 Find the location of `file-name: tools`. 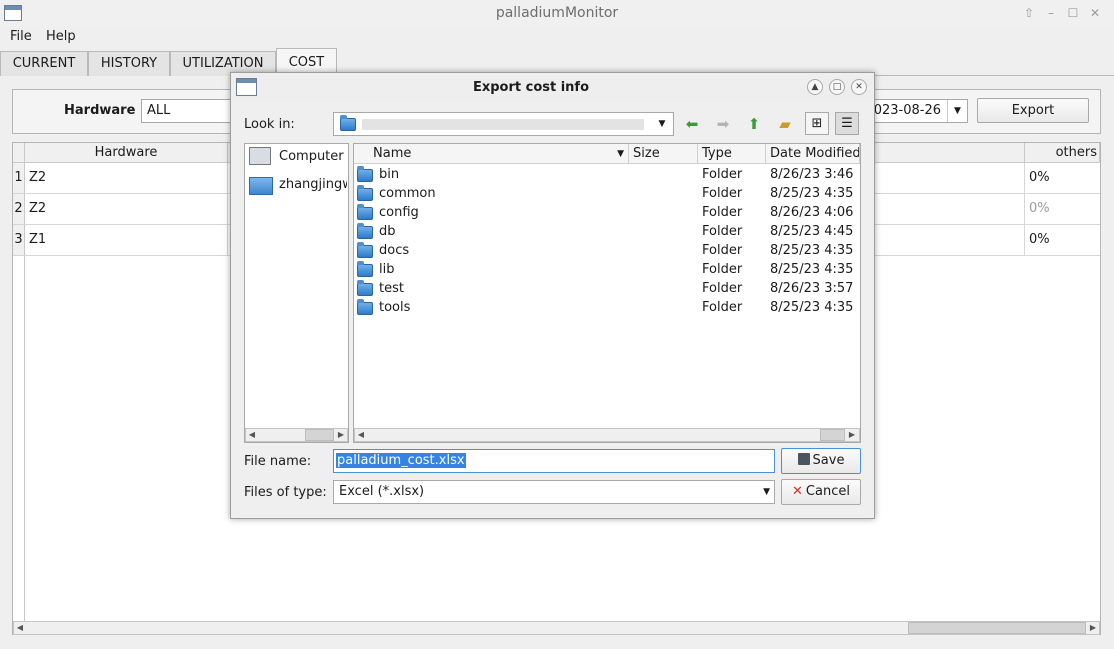

file-name: tools is located at coordinates (395, 307).